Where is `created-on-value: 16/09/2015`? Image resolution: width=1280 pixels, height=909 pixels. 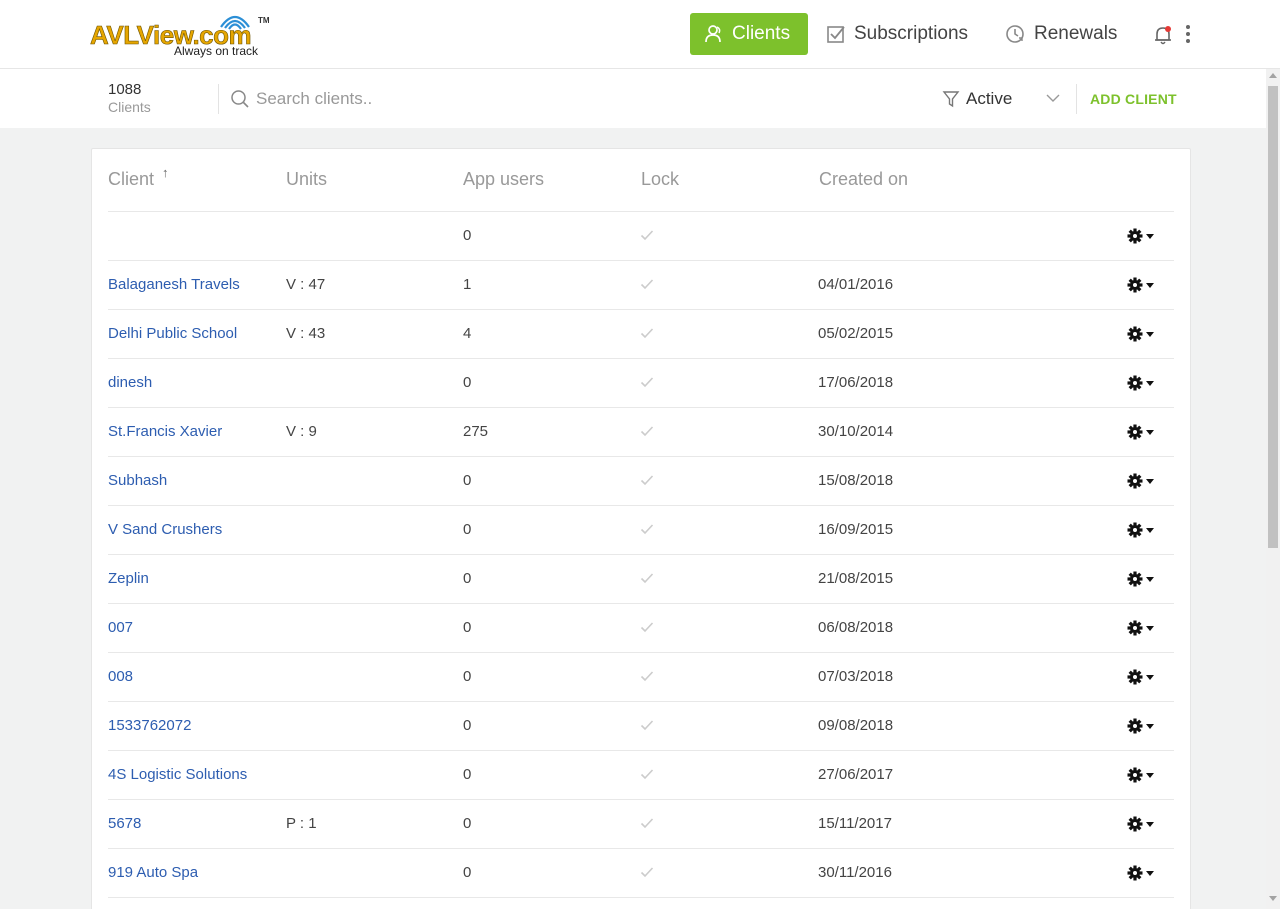 created-on-value: 16/09/2015 is located at coordinates (856, 529).